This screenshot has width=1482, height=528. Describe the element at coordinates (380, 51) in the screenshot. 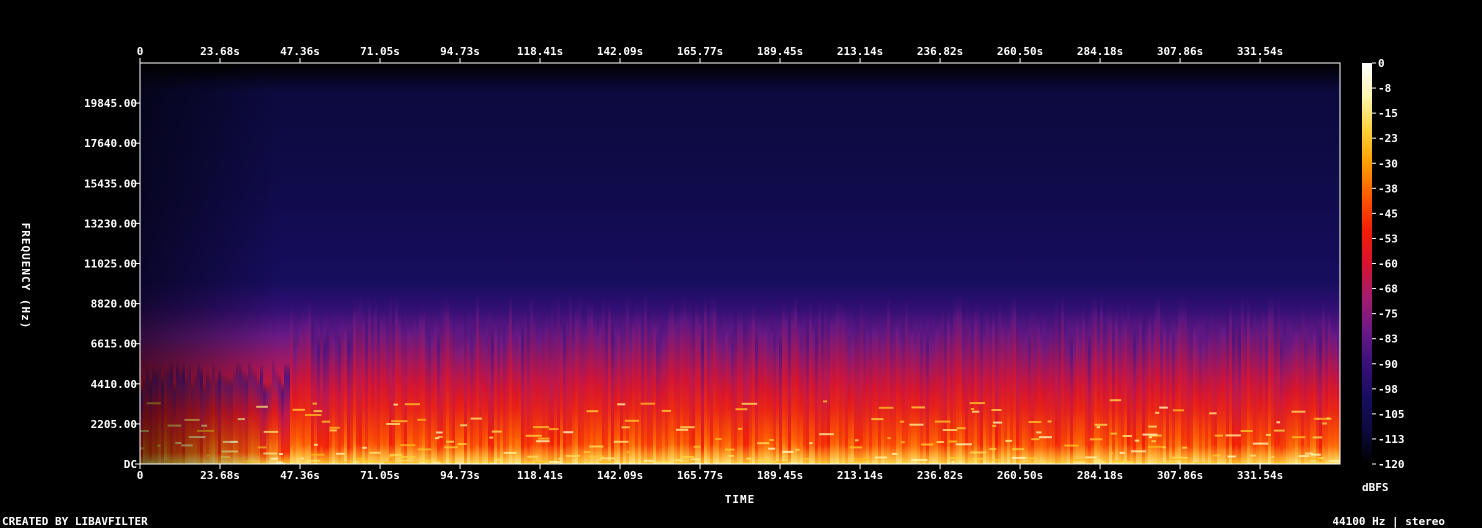

I see `x-tick-label: 71.05s` at that location.